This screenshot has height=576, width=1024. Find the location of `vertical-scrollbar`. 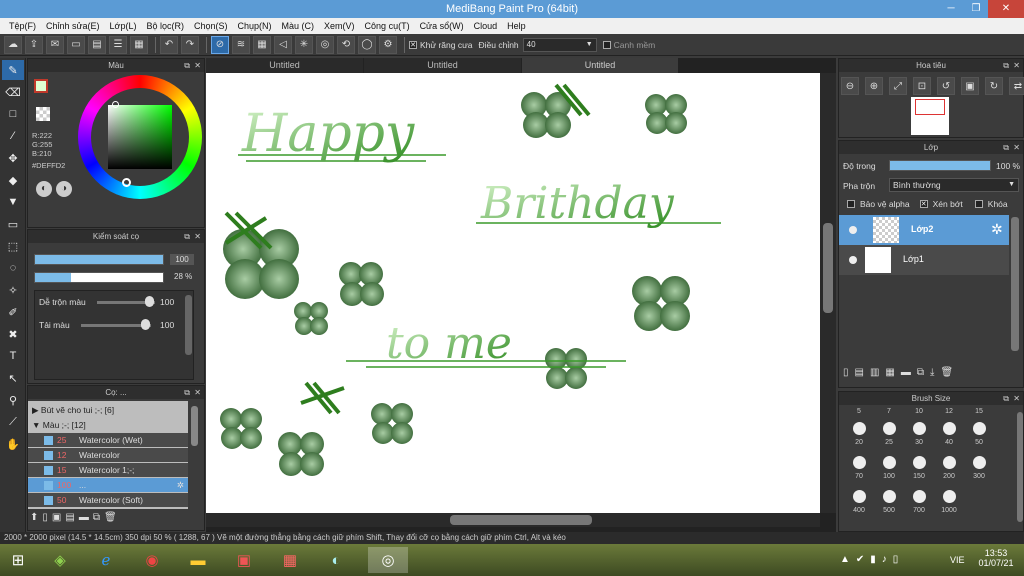

vertical-scrollbar is located at coordinates (828, 293).